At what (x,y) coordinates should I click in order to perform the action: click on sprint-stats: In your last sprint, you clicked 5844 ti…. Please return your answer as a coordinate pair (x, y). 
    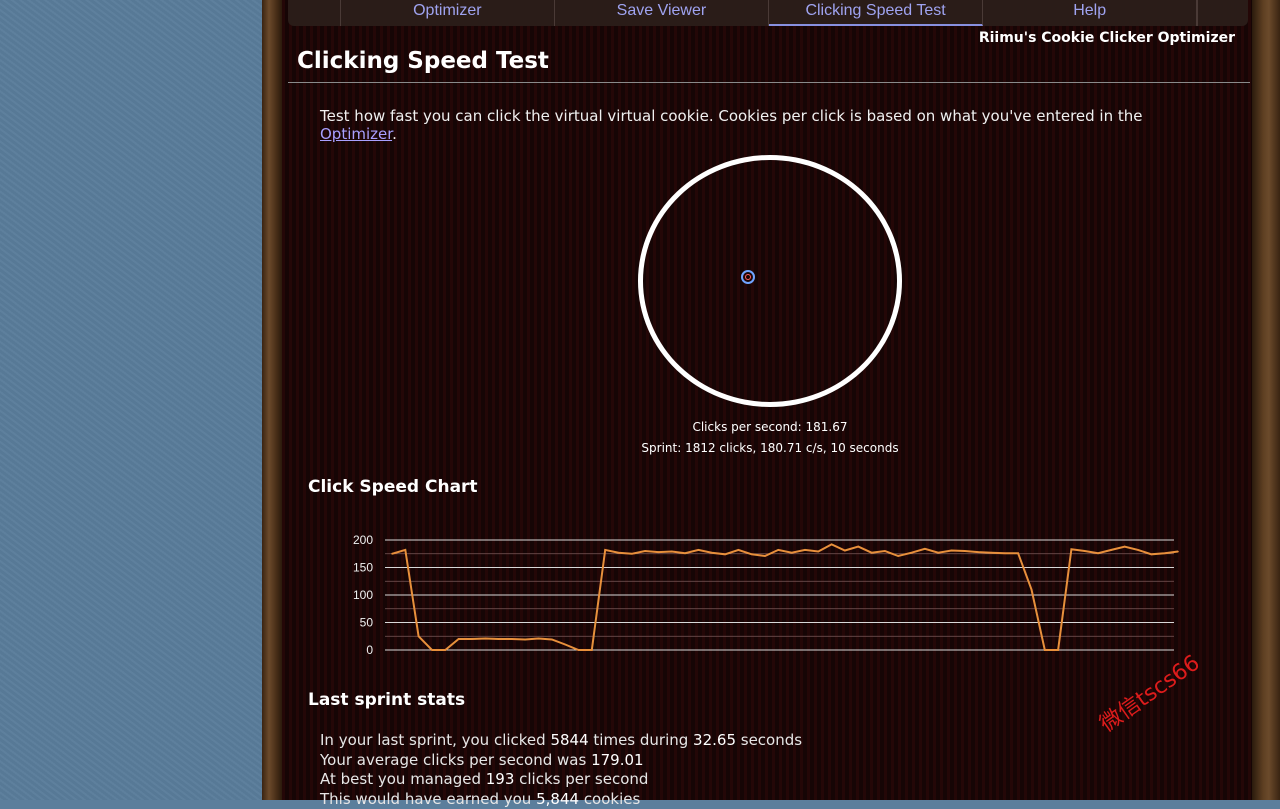
    Looking at the image, I should click on (561, 770).